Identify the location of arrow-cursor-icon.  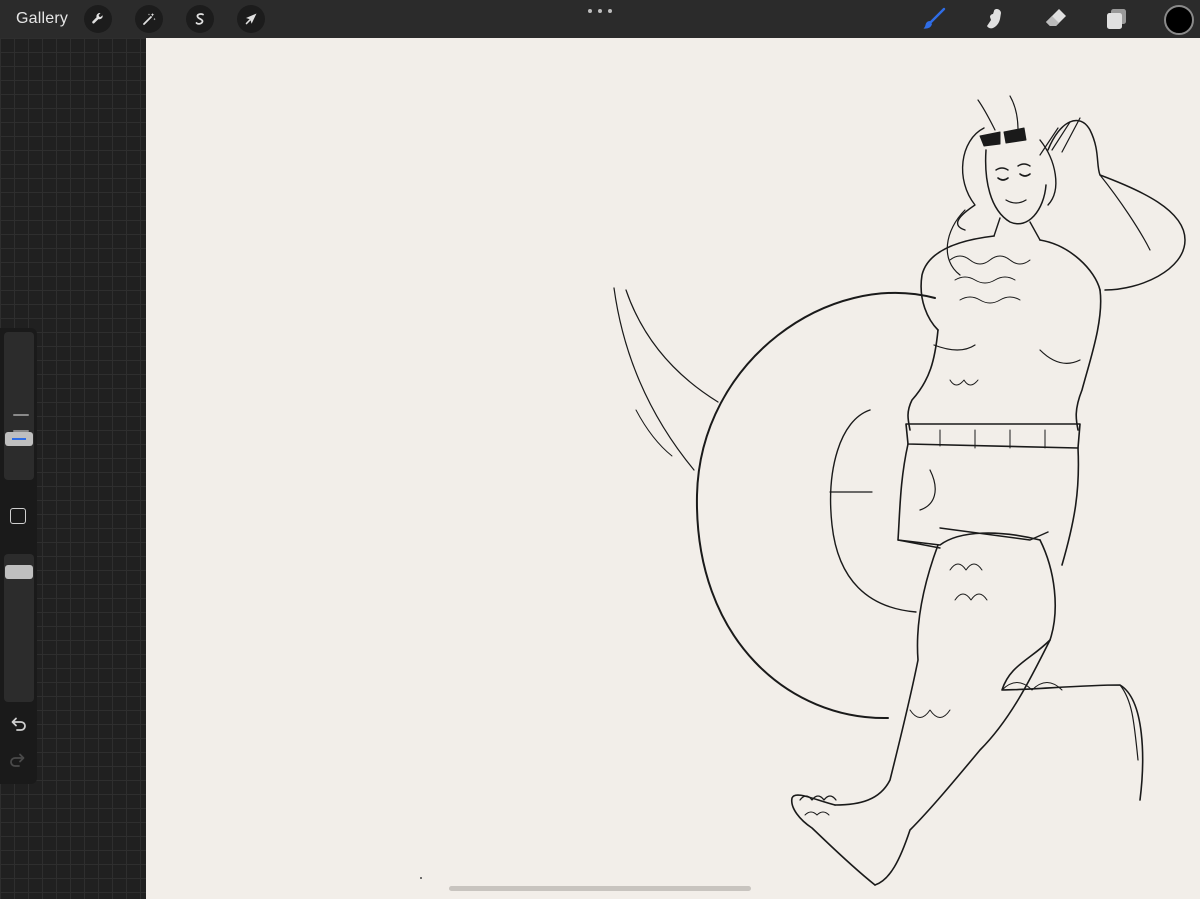
(251, 19).